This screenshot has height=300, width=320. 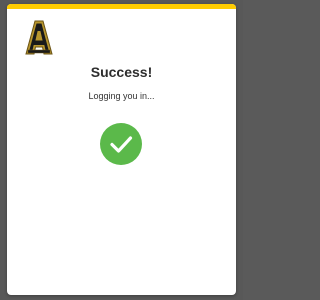 What do you see at coordinates (121, 144) in the screenshot?
I see `checkmark-circle-icon` at bounding box center [121, 144].